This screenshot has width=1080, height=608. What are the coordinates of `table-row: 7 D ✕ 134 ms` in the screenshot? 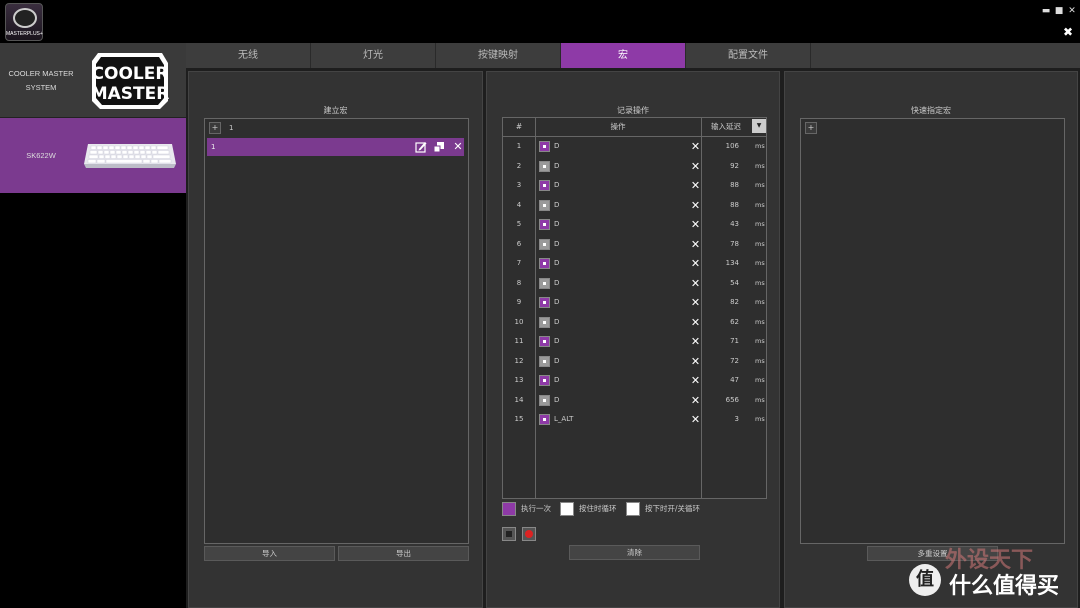 It's located at (634, 264).